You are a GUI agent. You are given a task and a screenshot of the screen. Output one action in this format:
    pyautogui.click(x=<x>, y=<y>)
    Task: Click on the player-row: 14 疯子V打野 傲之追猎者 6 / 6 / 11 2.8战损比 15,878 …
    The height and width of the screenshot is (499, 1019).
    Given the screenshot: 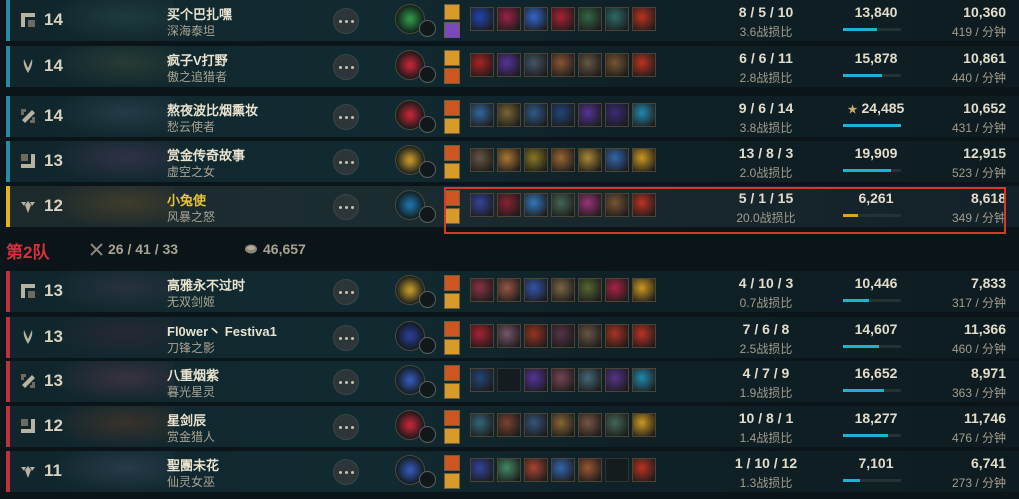 What is the action you would take?
    pyautogui.click(x=512, y=66)
    